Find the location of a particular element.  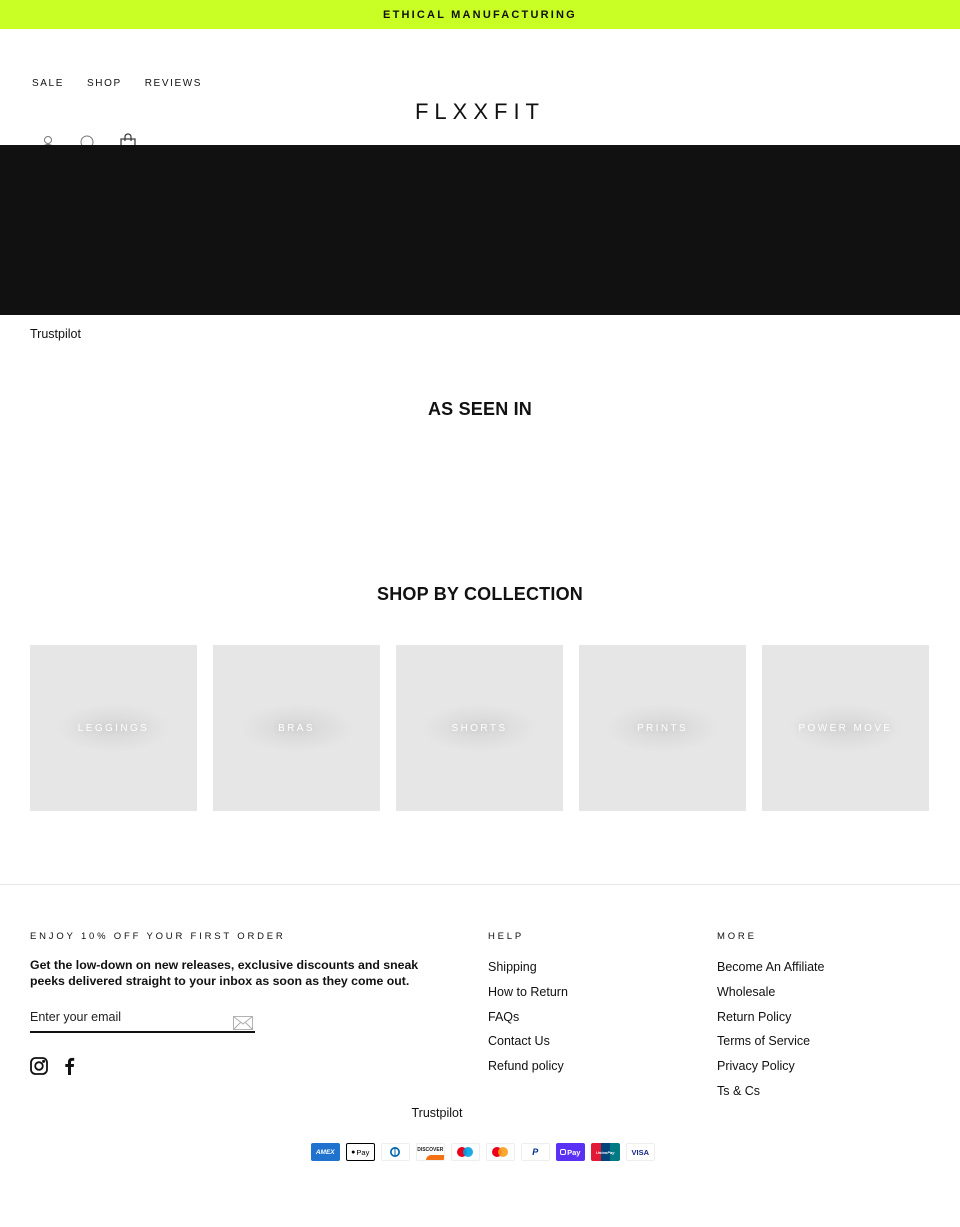

site-logo: FLXXFIT is located at coordinates (480, 112).